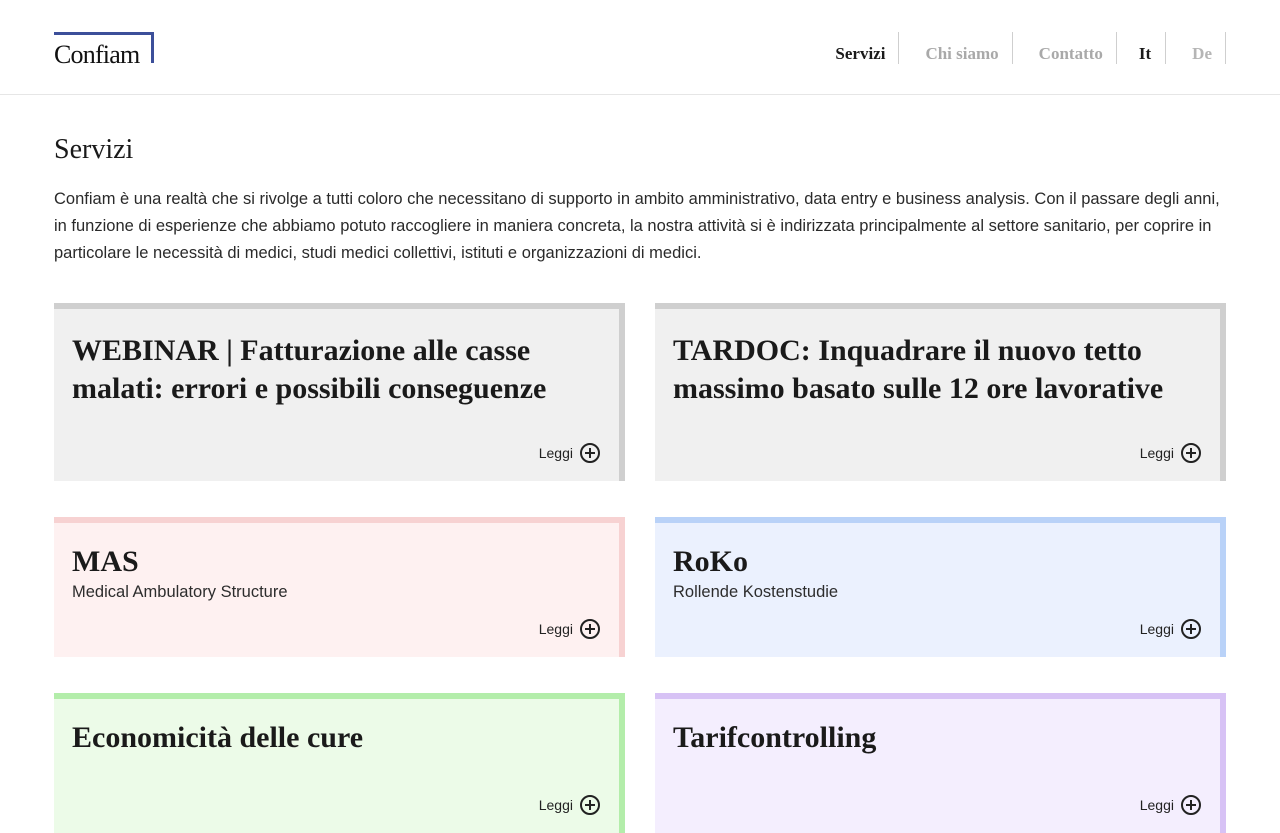  Describe the element at coordinates (1153, 48) in the screenshot. I see `language-it-link: It` at that location.